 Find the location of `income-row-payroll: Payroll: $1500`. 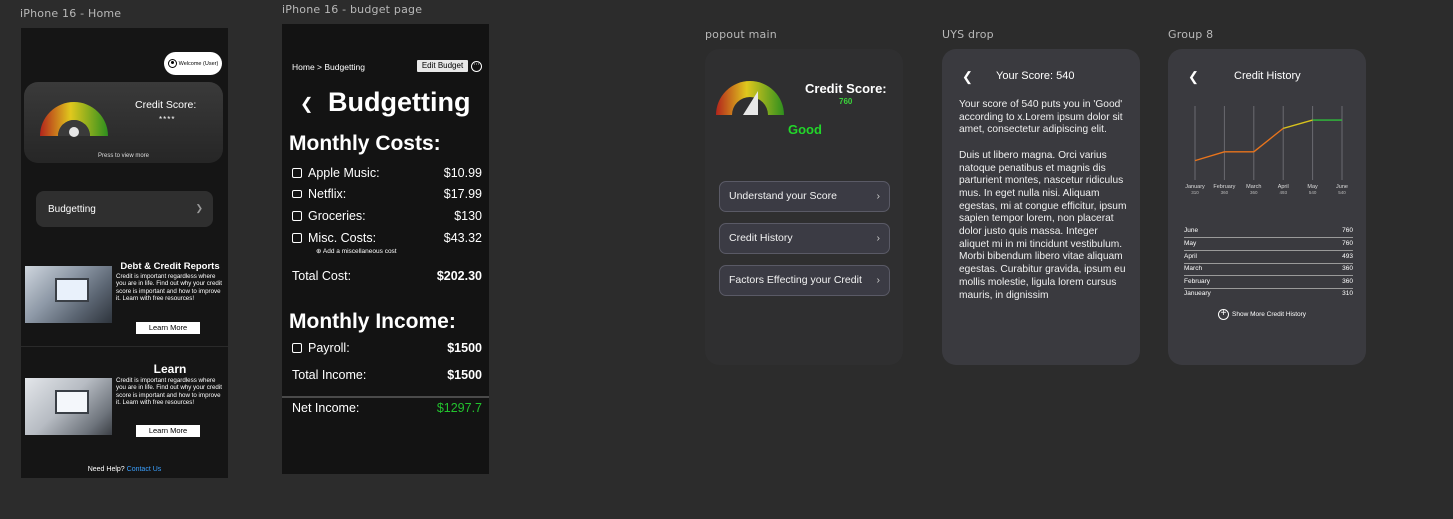

income-row-payroll: Payroll: $1500 is located at coordinates (387, 348).